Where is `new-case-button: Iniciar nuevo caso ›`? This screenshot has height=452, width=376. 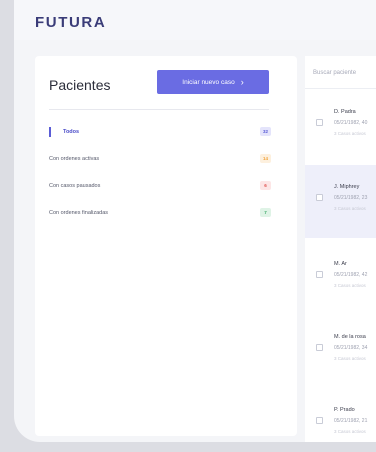 new-case-button: Iniciar nuevo caso › is located at coordinates (213, 82).